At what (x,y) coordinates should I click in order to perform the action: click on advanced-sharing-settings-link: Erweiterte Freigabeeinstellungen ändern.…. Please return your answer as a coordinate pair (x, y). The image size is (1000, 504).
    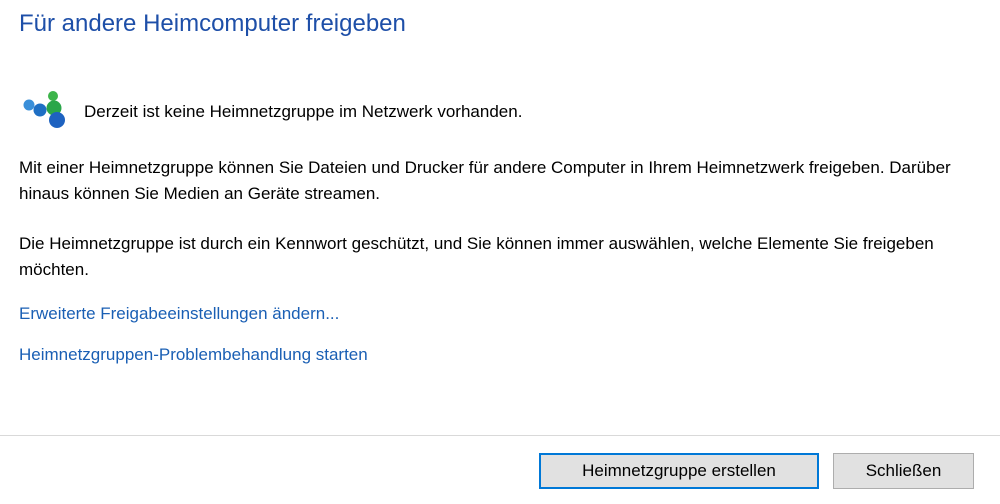
    Looking at the image, I should click on (179, 314).